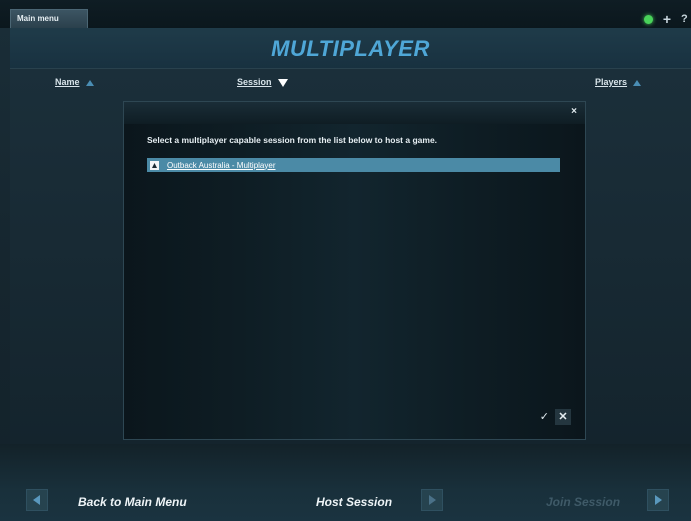 Image resolution: width=691 pixels, height=521 pixels. What do you see at coordinates (49, 18) in the screenshot?
I see `tab-main-menu: Main menu` at bounding box center [49, 18].